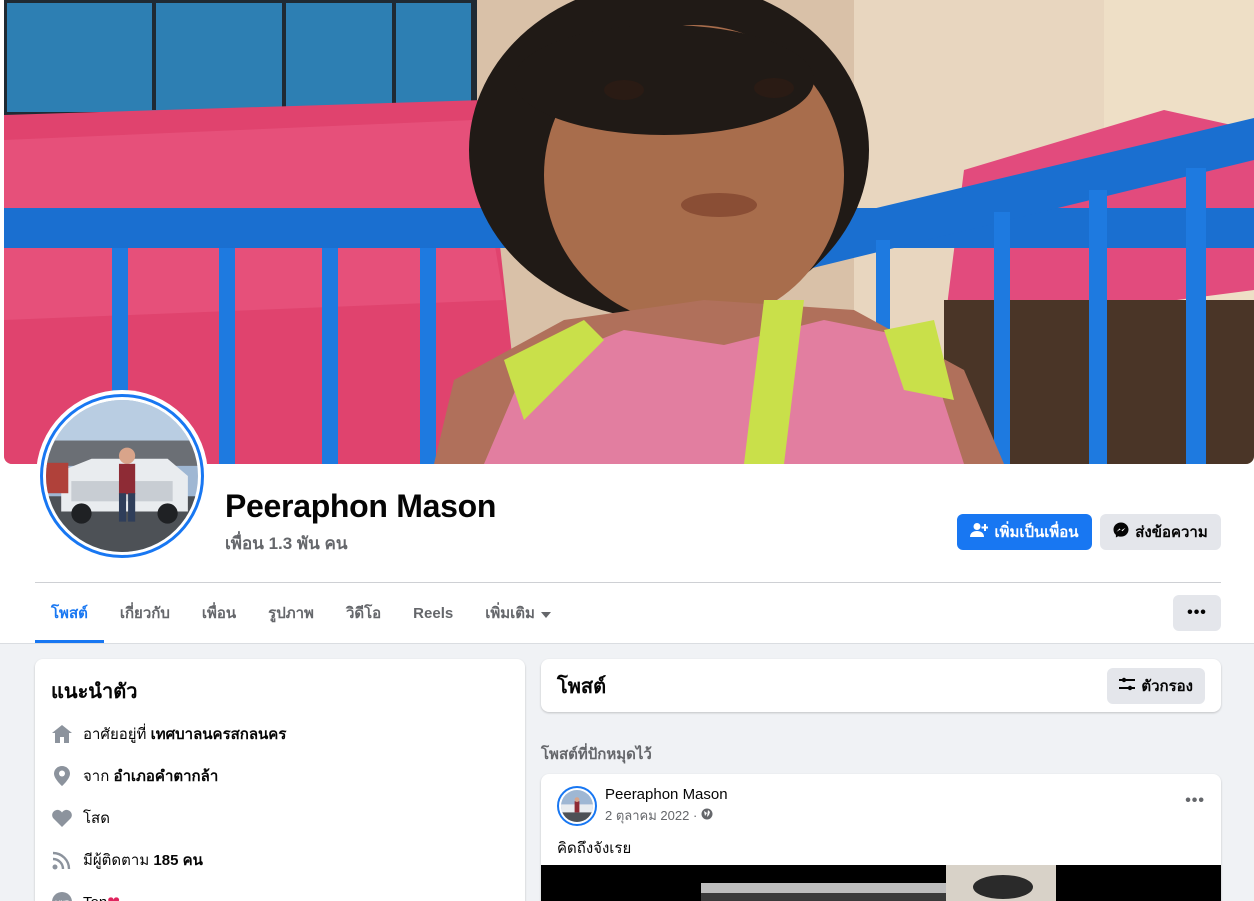 This screenshot has height=901, width=1254. Describe the element at coordinates (1121, 532) in the screenshot. I see `messenger-icon` at that location.